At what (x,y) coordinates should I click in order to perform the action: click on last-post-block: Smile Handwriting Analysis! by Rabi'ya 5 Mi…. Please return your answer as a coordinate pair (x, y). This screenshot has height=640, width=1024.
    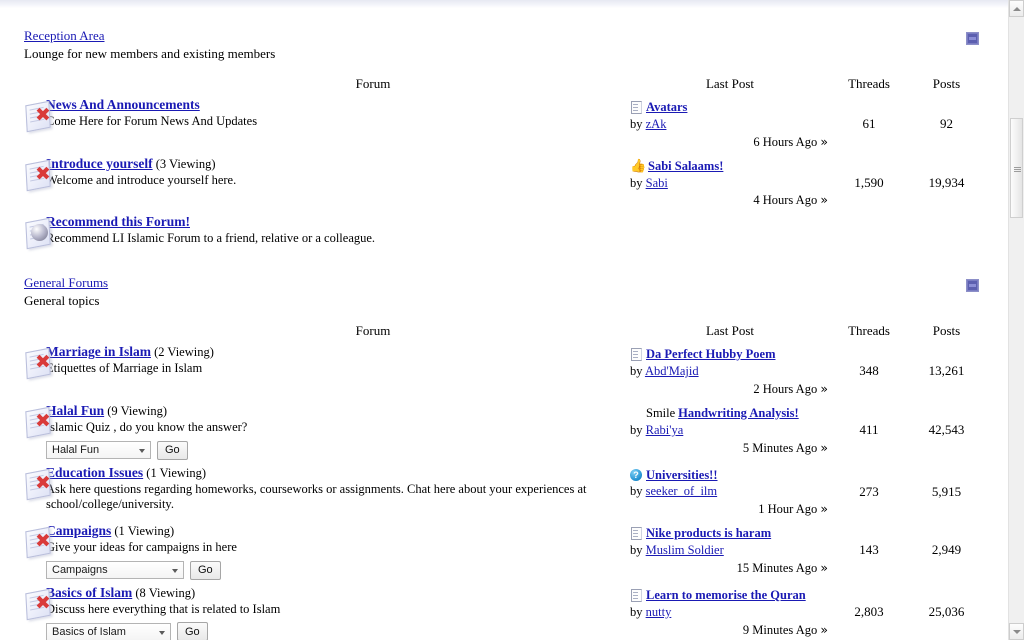
    Looking at the image, I should click on (730, 427).